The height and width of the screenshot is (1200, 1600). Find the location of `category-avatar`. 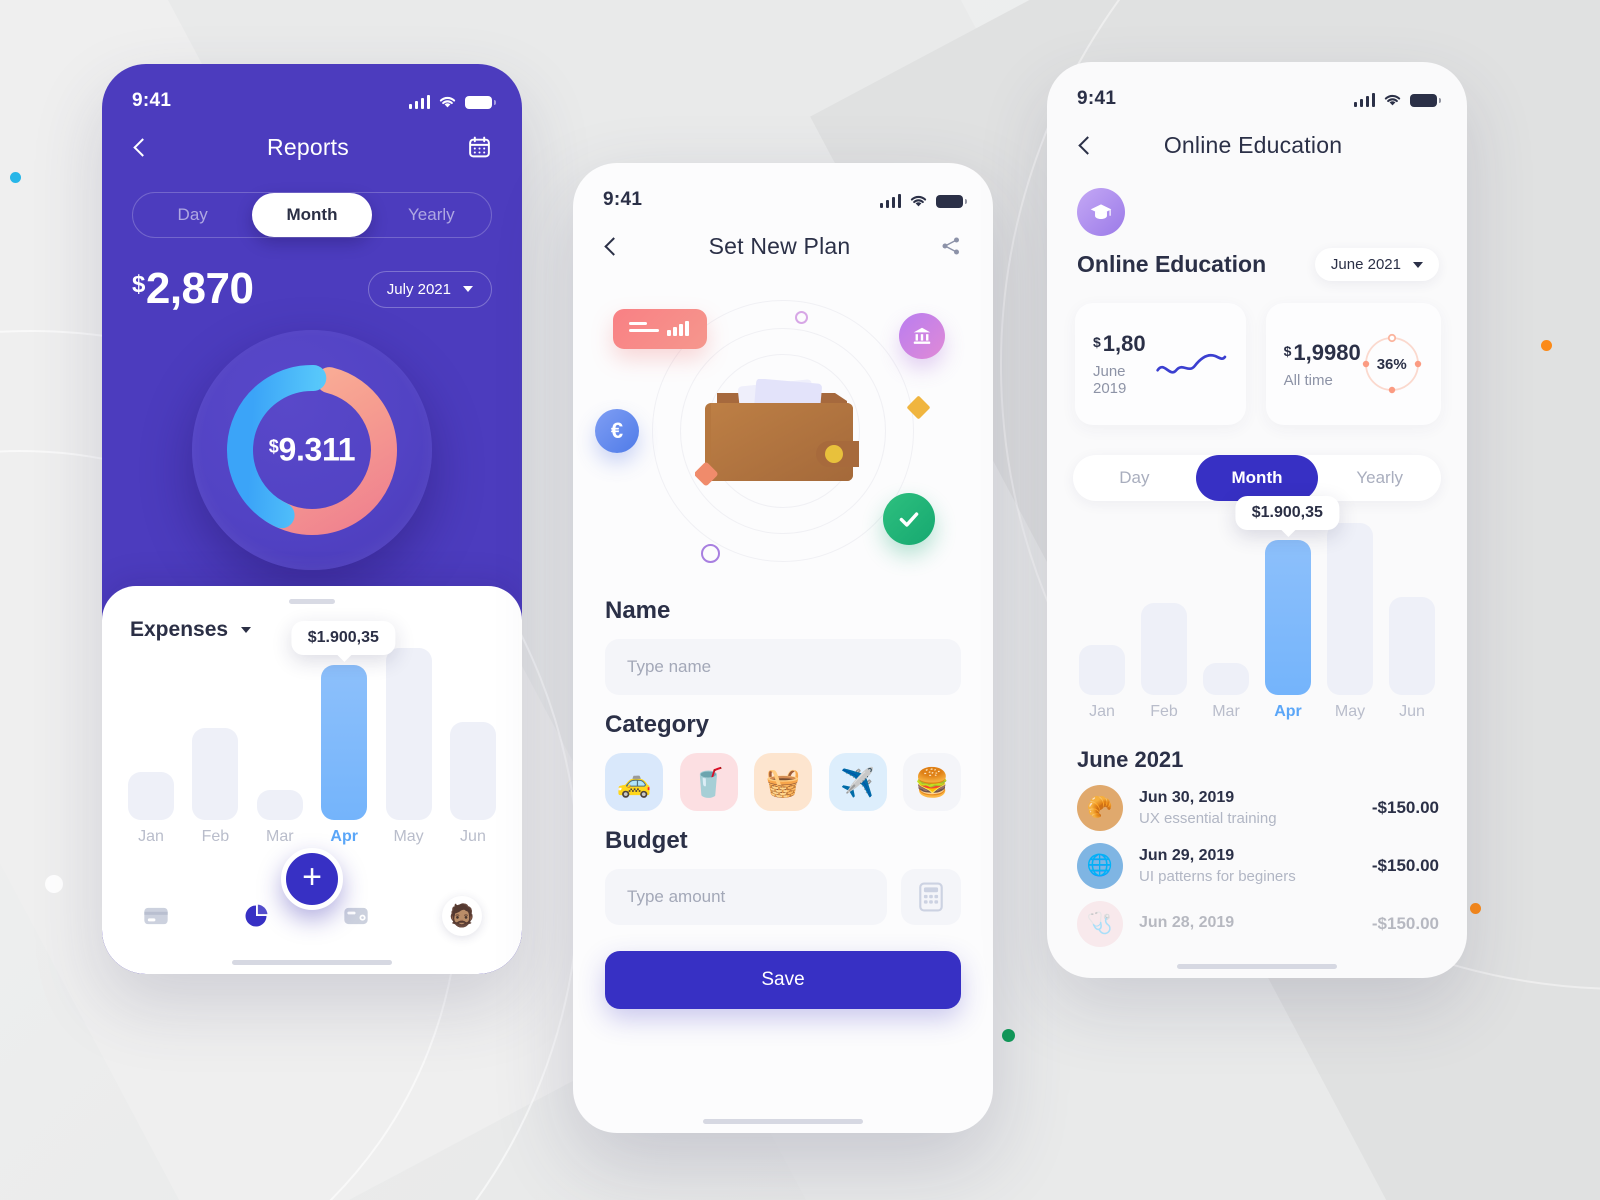

category-avatar is located at coordinates (1101, 212).